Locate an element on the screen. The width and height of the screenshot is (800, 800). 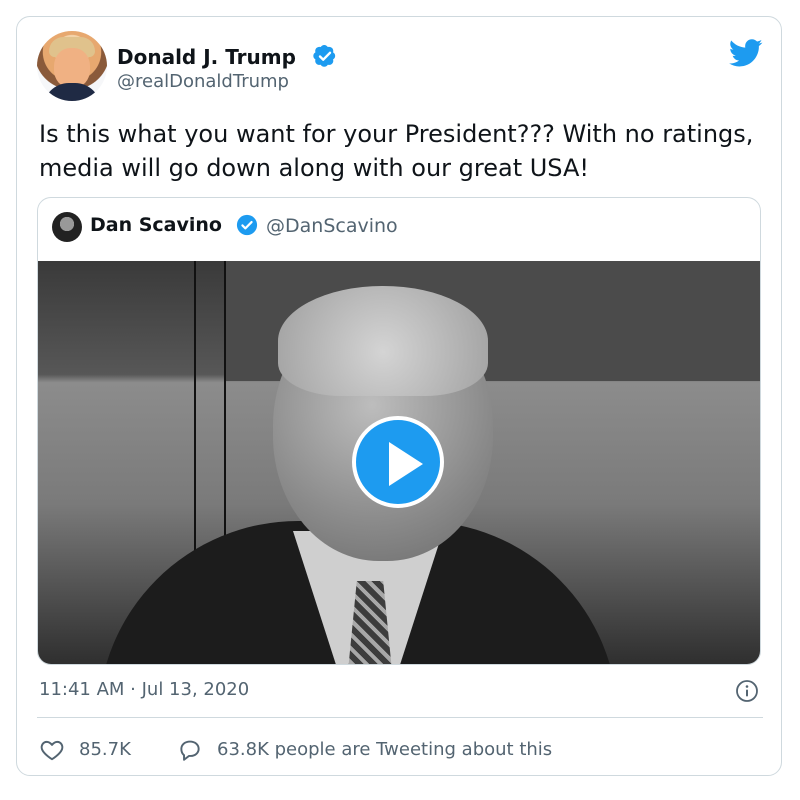
author-handle: @realDonaldTrump is located at coordinates (203, 81).